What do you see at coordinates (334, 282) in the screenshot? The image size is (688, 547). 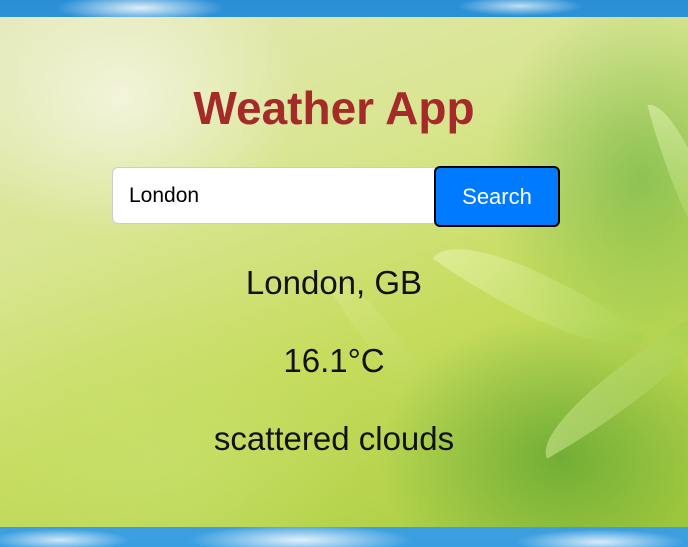 I see `location-text: London, GB` at bounding box center [334, 282].